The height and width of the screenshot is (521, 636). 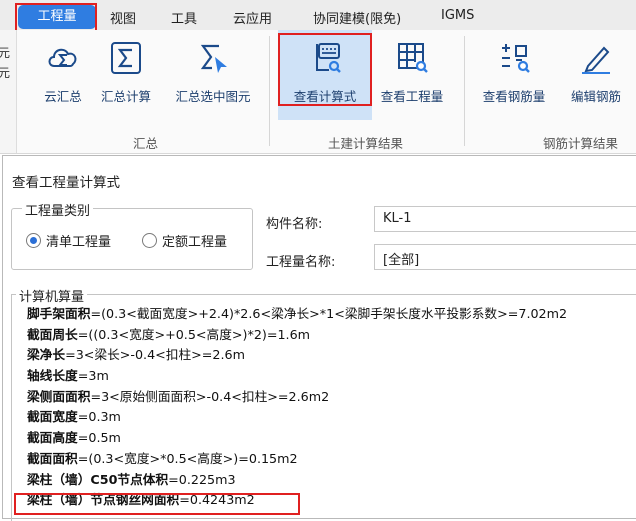 What do you see at coordinates (149, 240) in the screenshot?
I see `radio-unchecked-icon` at bounding box center [149, 240].